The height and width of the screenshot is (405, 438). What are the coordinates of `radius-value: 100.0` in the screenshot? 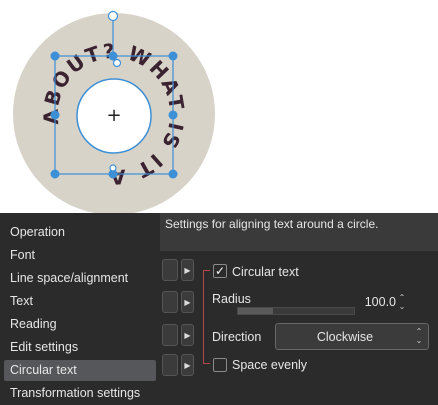 It's located at (379, 302).